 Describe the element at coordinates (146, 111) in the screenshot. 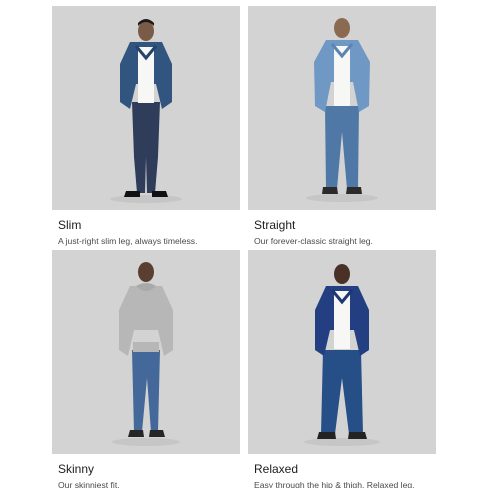

I see `model-figure-slim` at that location.